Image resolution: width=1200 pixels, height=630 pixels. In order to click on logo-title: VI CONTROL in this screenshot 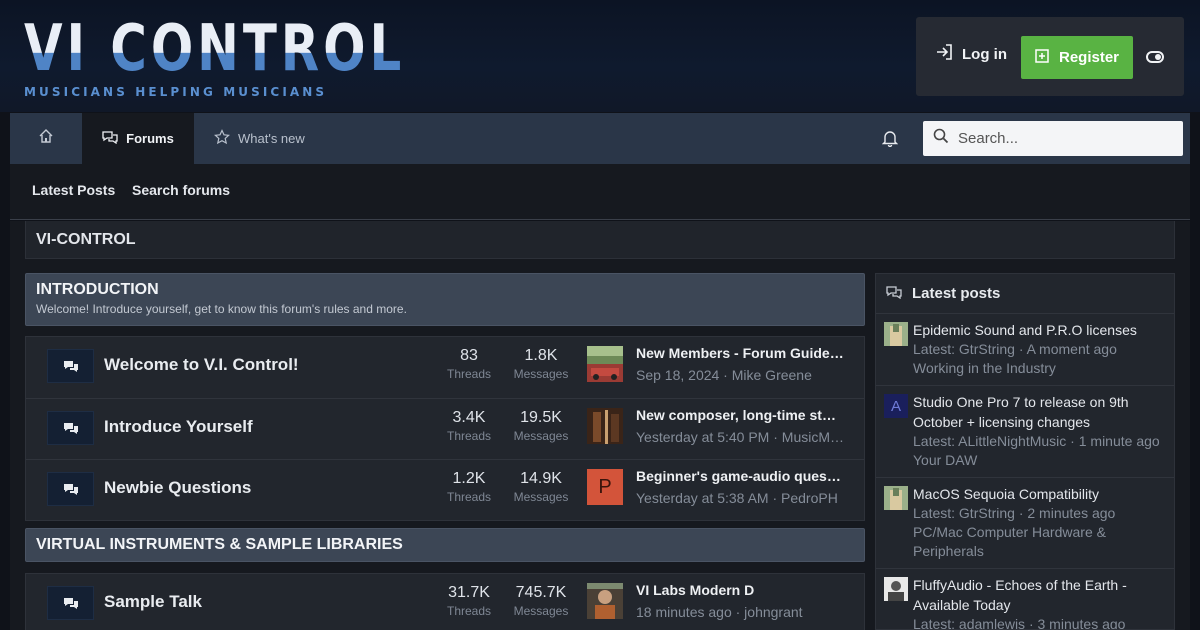, I will do `click(215, 49)`.